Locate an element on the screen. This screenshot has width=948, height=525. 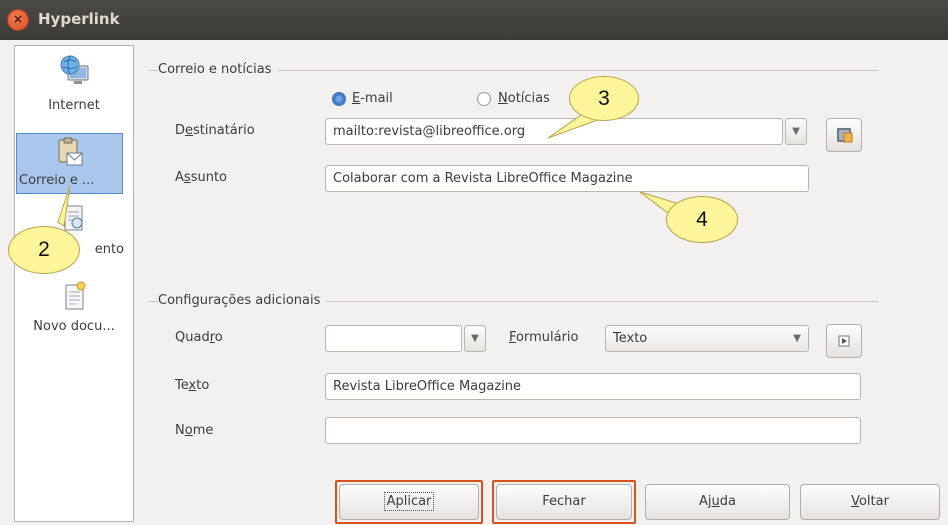
text-input: Revista LibreOffice Magazine is located at coordinates (593, 386).